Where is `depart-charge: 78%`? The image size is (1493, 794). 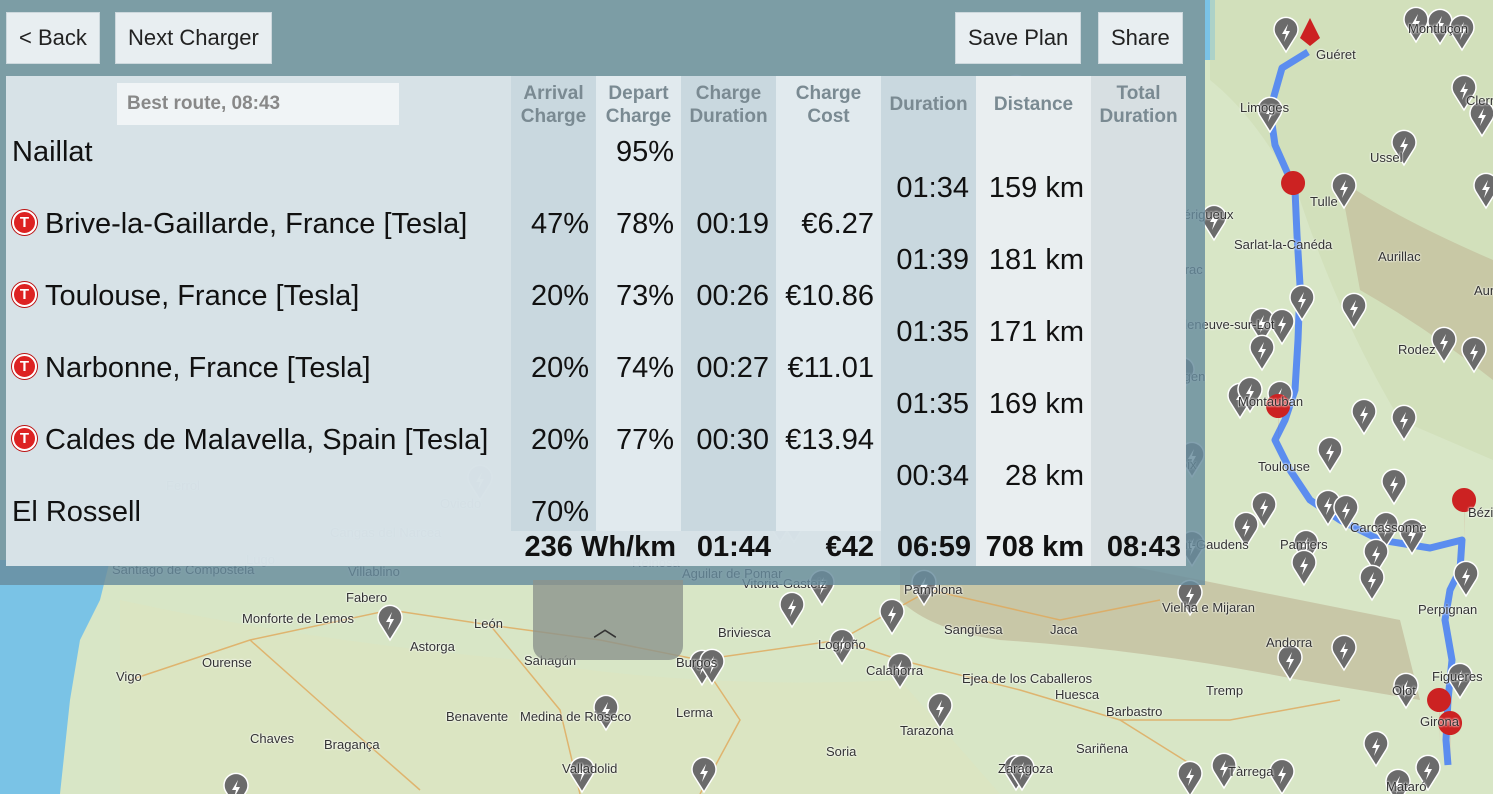 depart-charge: 78% is located at coordinates (644, 224).